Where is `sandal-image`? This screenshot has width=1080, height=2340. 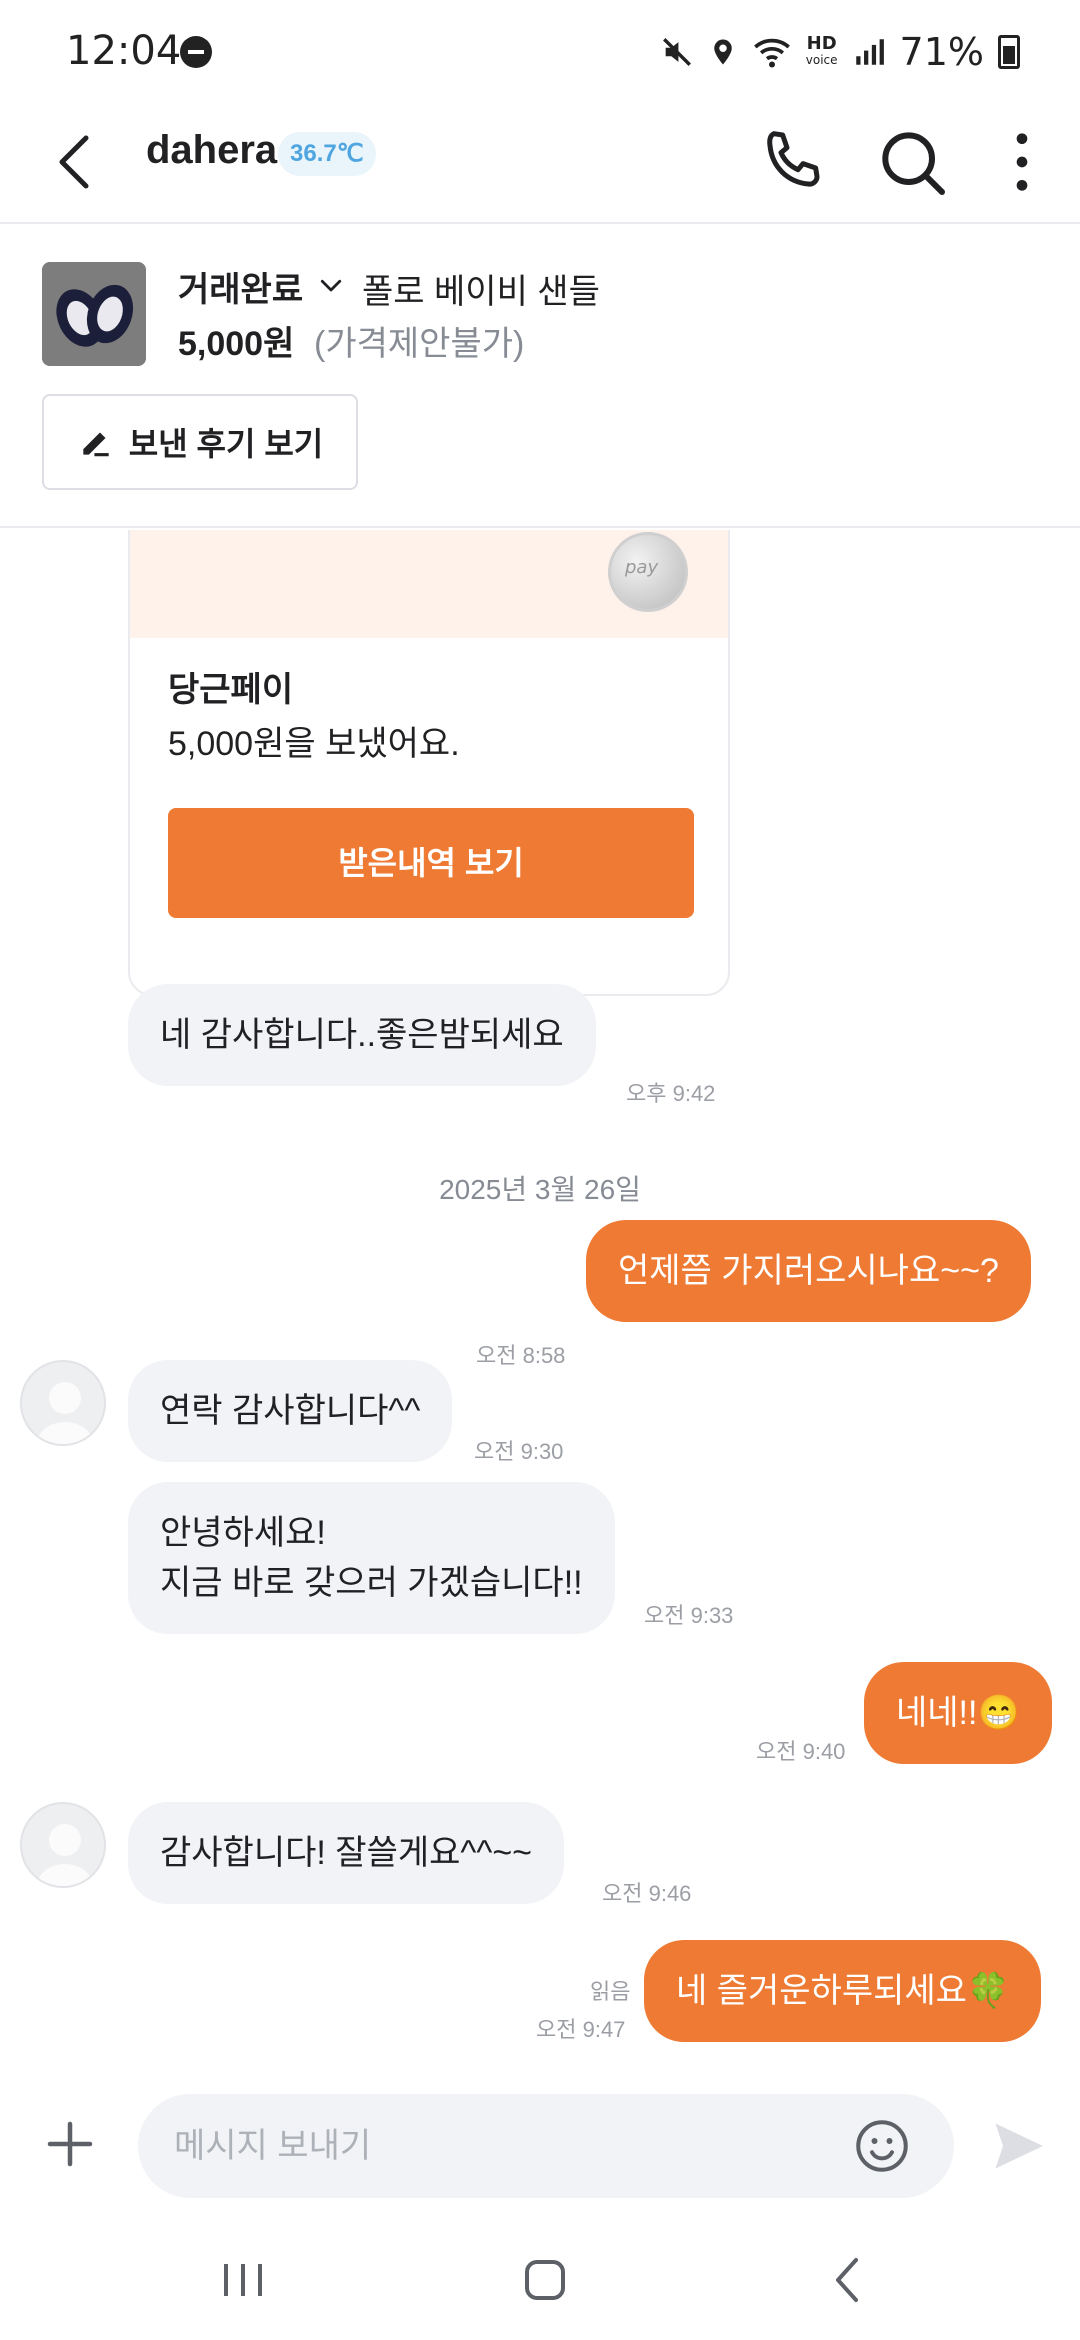 sandal-image is located at coordinates (94, 314).